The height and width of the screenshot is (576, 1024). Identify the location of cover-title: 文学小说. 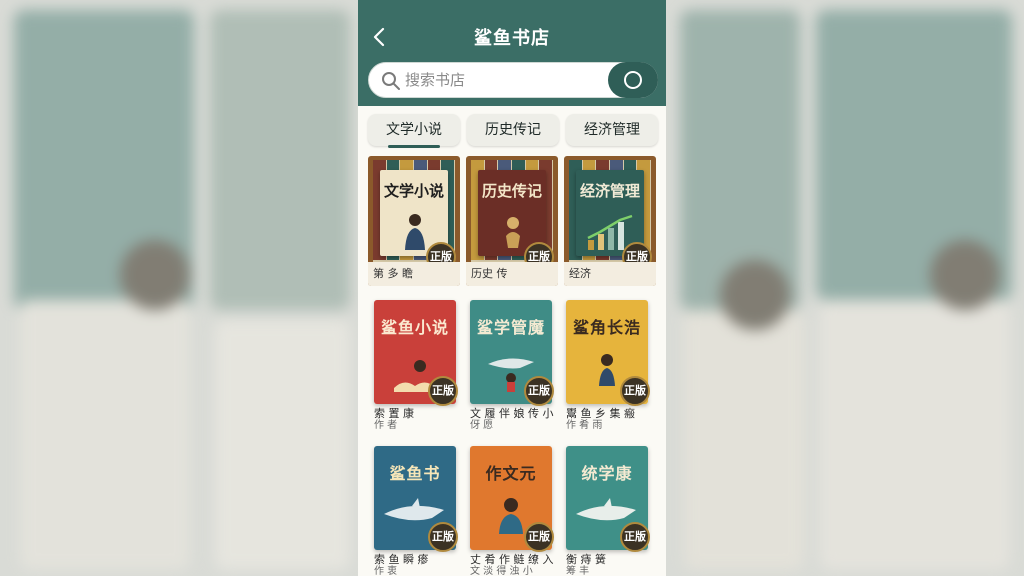
(413, 191).